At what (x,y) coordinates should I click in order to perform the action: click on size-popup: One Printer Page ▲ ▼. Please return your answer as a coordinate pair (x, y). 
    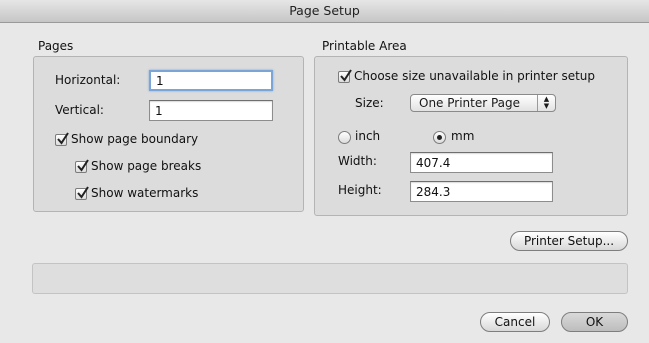
    Looking at the image, I should click on (483, 103).